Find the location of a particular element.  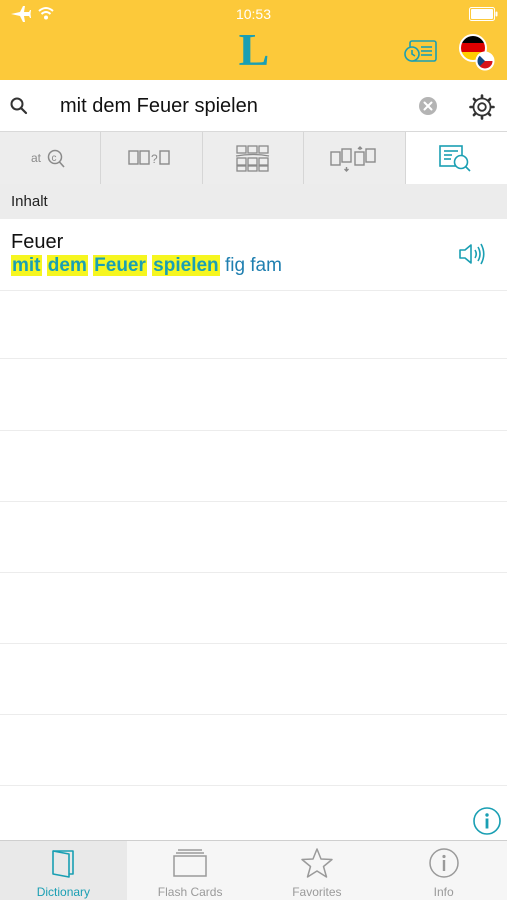

settings-button is located at coordinates (482, 107).